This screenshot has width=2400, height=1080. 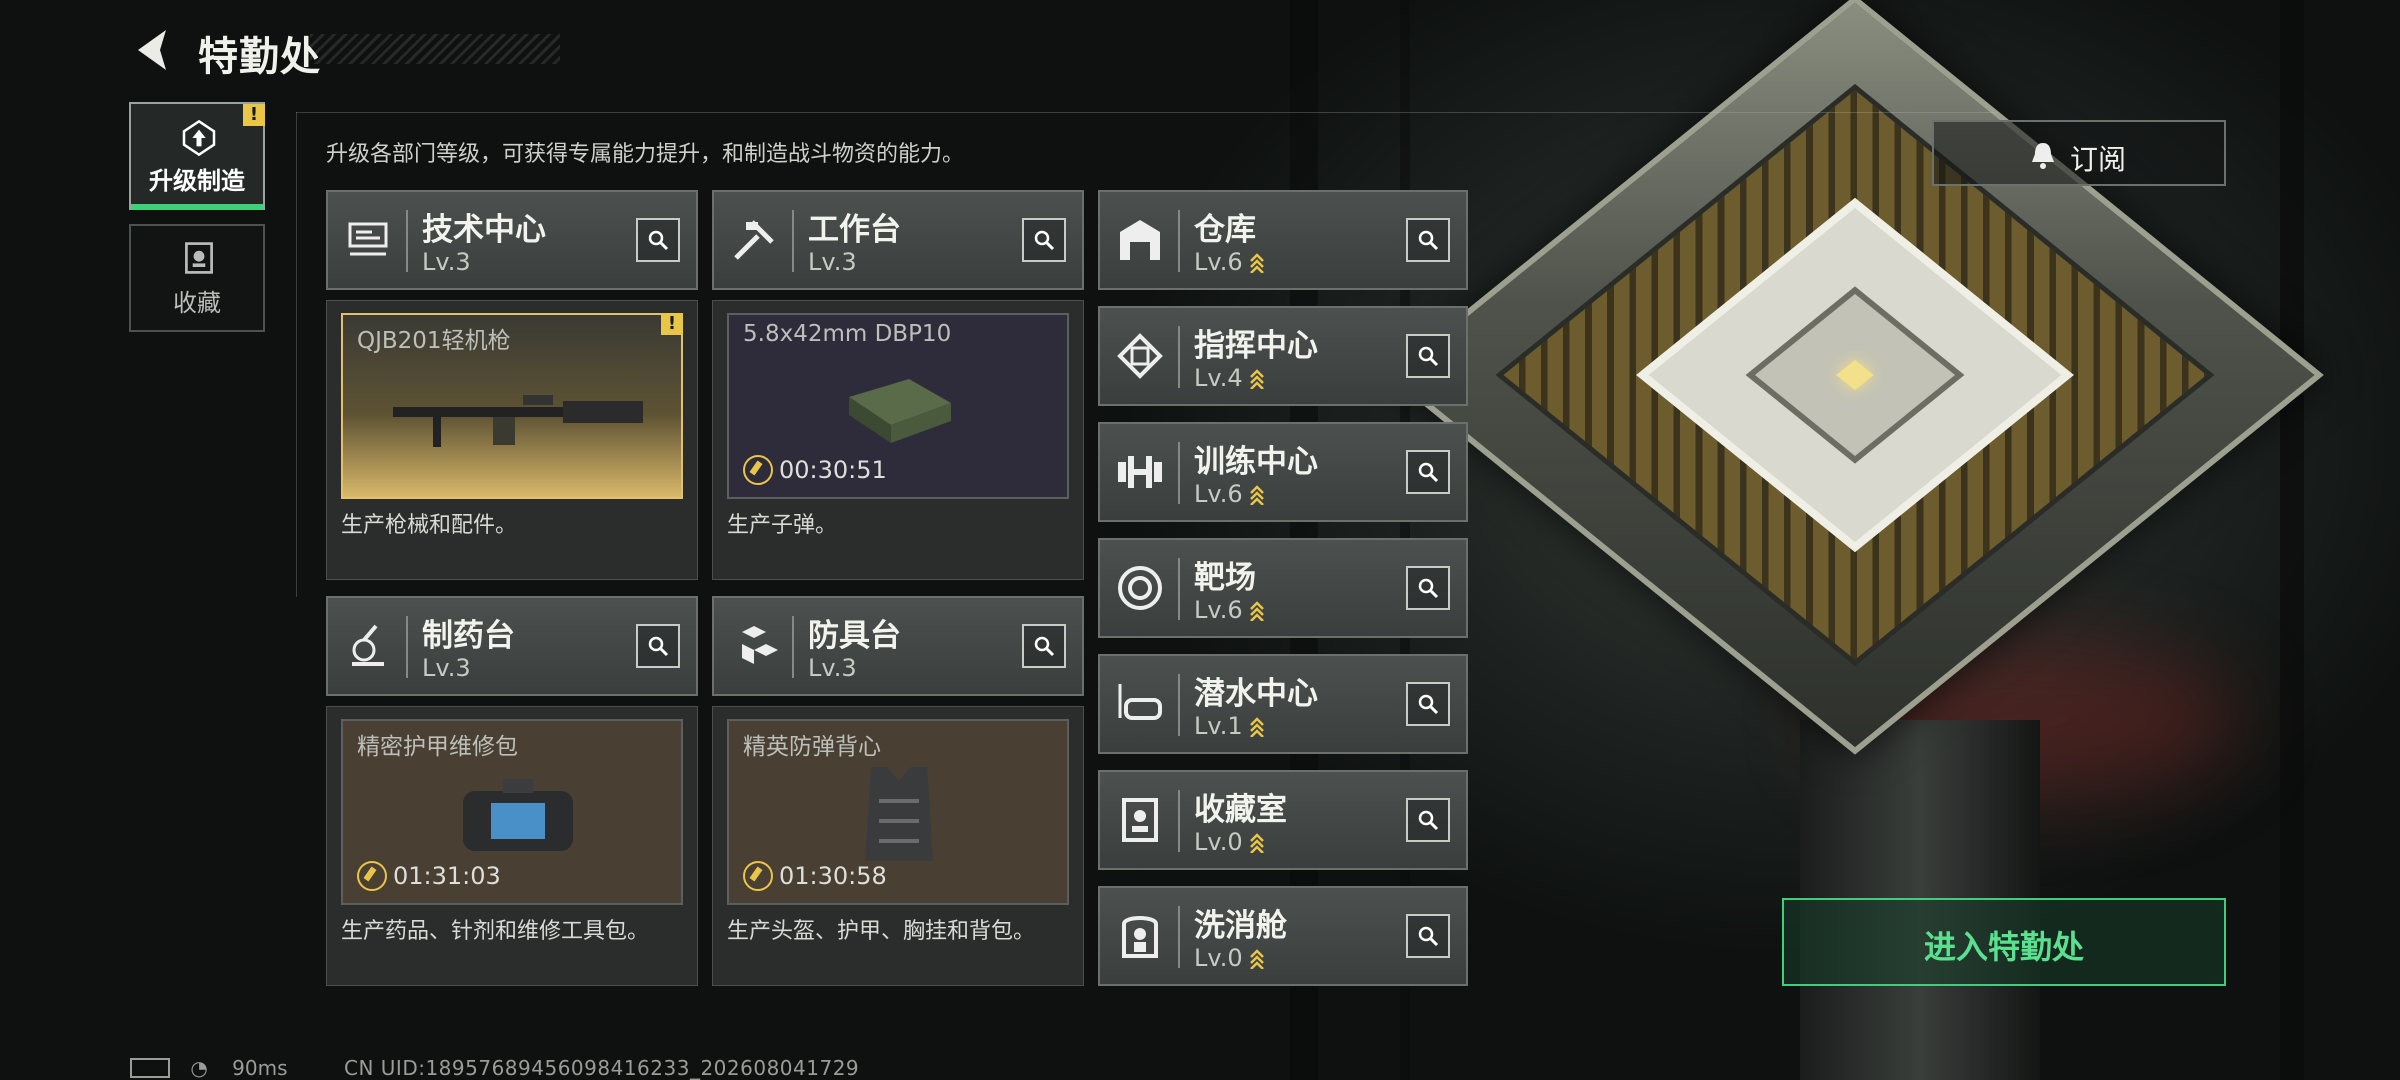 I want to click on card-header: 收藏室 Lv.0, so click(x=1283, y=820).